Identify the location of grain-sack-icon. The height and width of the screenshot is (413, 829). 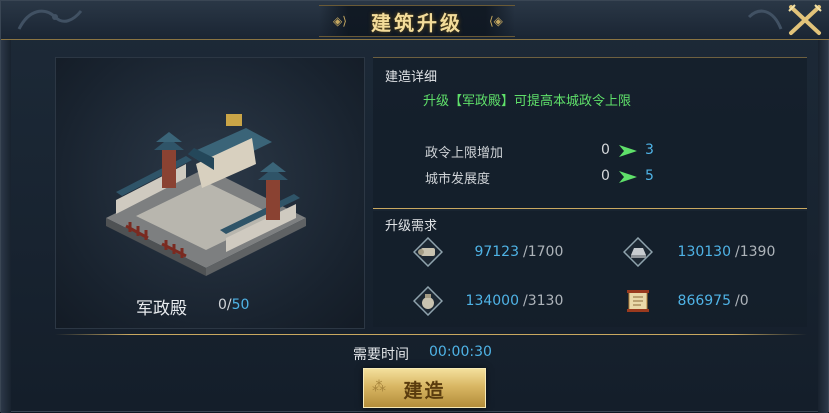
(428, 301).